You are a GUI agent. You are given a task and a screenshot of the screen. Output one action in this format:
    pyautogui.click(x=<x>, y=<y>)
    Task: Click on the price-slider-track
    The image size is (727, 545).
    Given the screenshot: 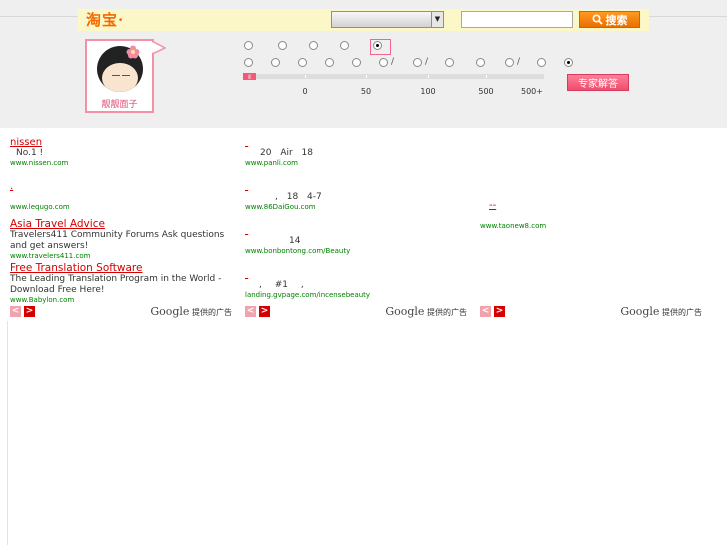 What is the action you would take?
    pyautogui.click(x=393, y=76)
    